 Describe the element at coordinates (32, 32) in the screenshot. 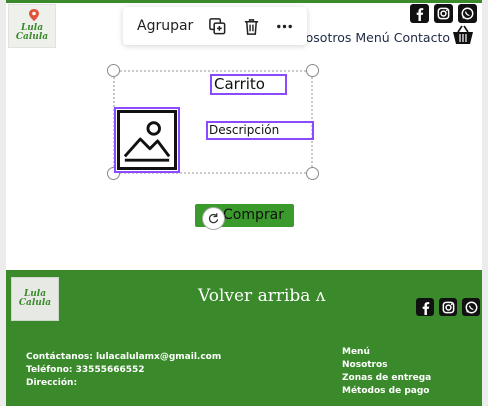

I see `logo-text: Lula Calula` at that location.